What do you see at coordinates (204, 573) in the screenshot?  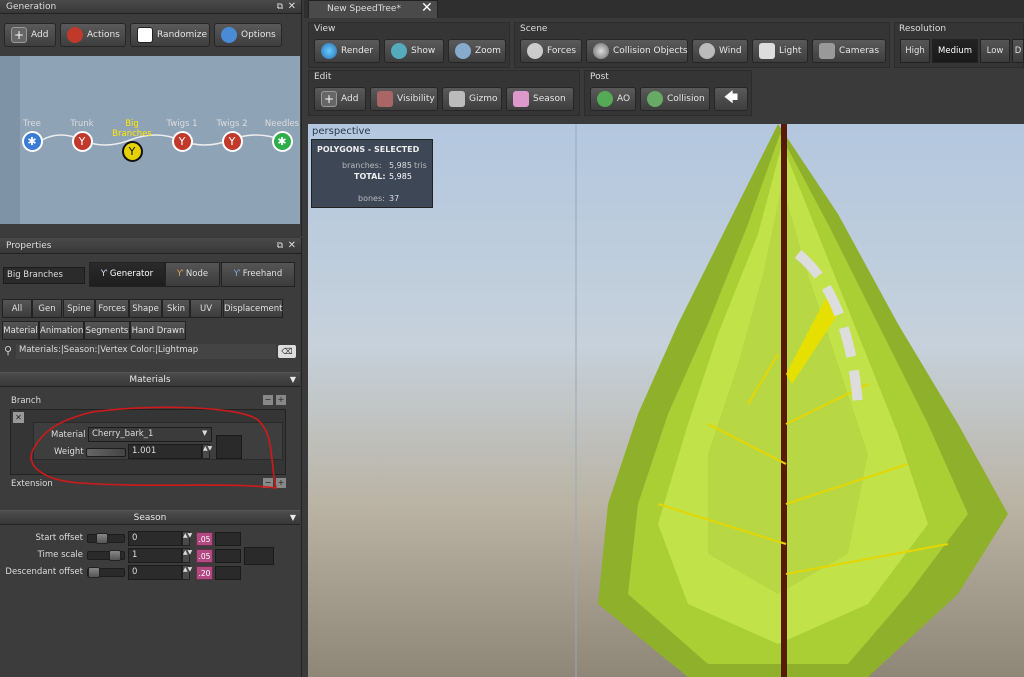 I see `season-row-rate: .20` at bounding box center [204, 573].